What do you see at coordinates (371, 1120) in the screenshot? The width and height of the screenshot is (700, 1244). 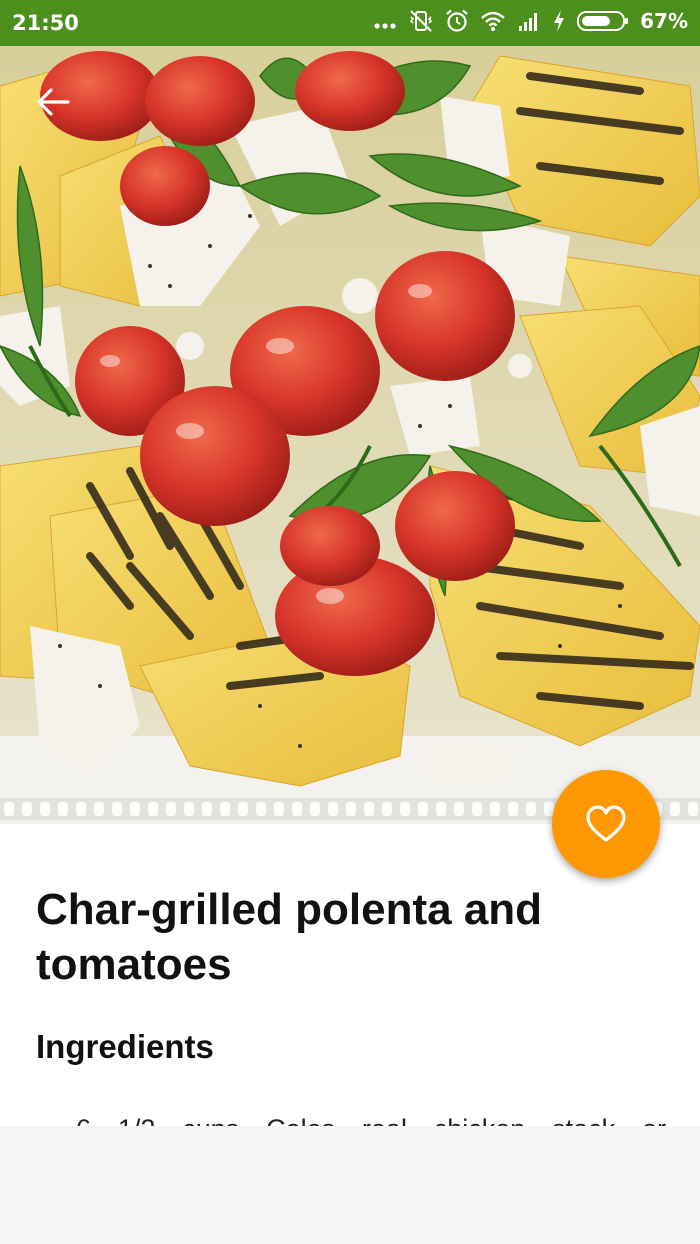 I see `ingredient-text: 6 1/2 cups Coles real chicken stock or` at bounding box center [371, 1120].